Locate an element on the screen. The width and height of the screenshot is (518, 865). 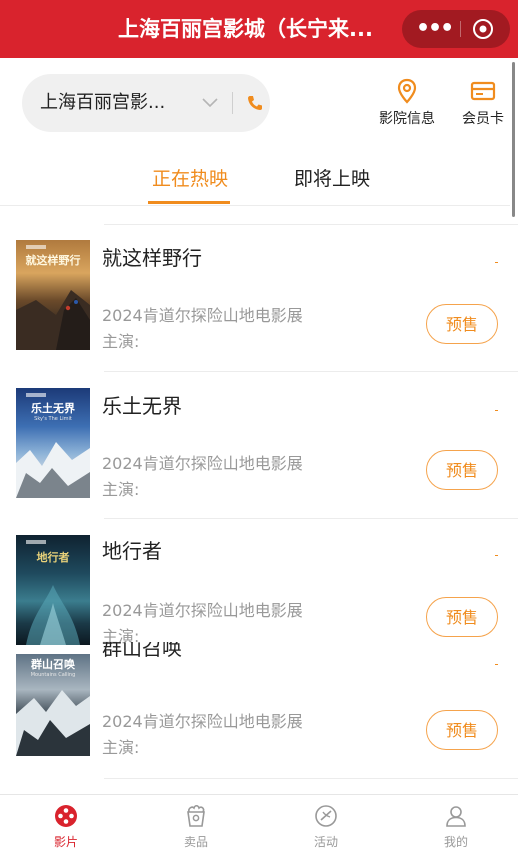
movie-title-clip: 群山召唤 is located at coordinates (202, 650).